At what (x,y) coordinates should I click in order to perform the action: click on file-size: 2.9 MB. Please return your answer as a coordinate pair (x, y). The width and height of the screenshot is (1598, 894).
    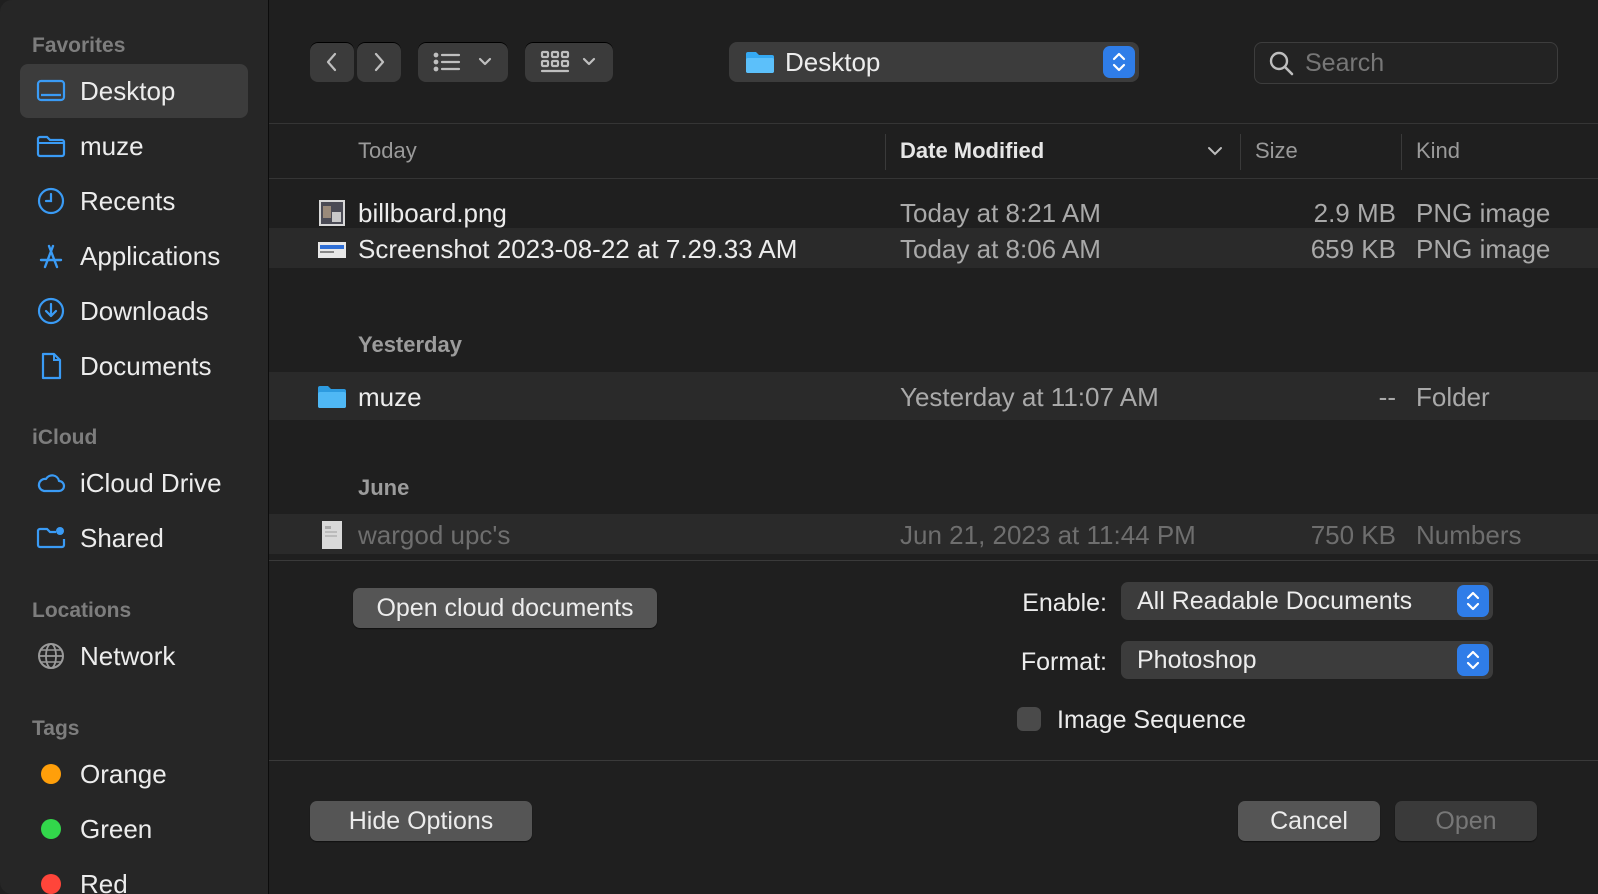
    Looking at the image, I should click on (1354, 213).